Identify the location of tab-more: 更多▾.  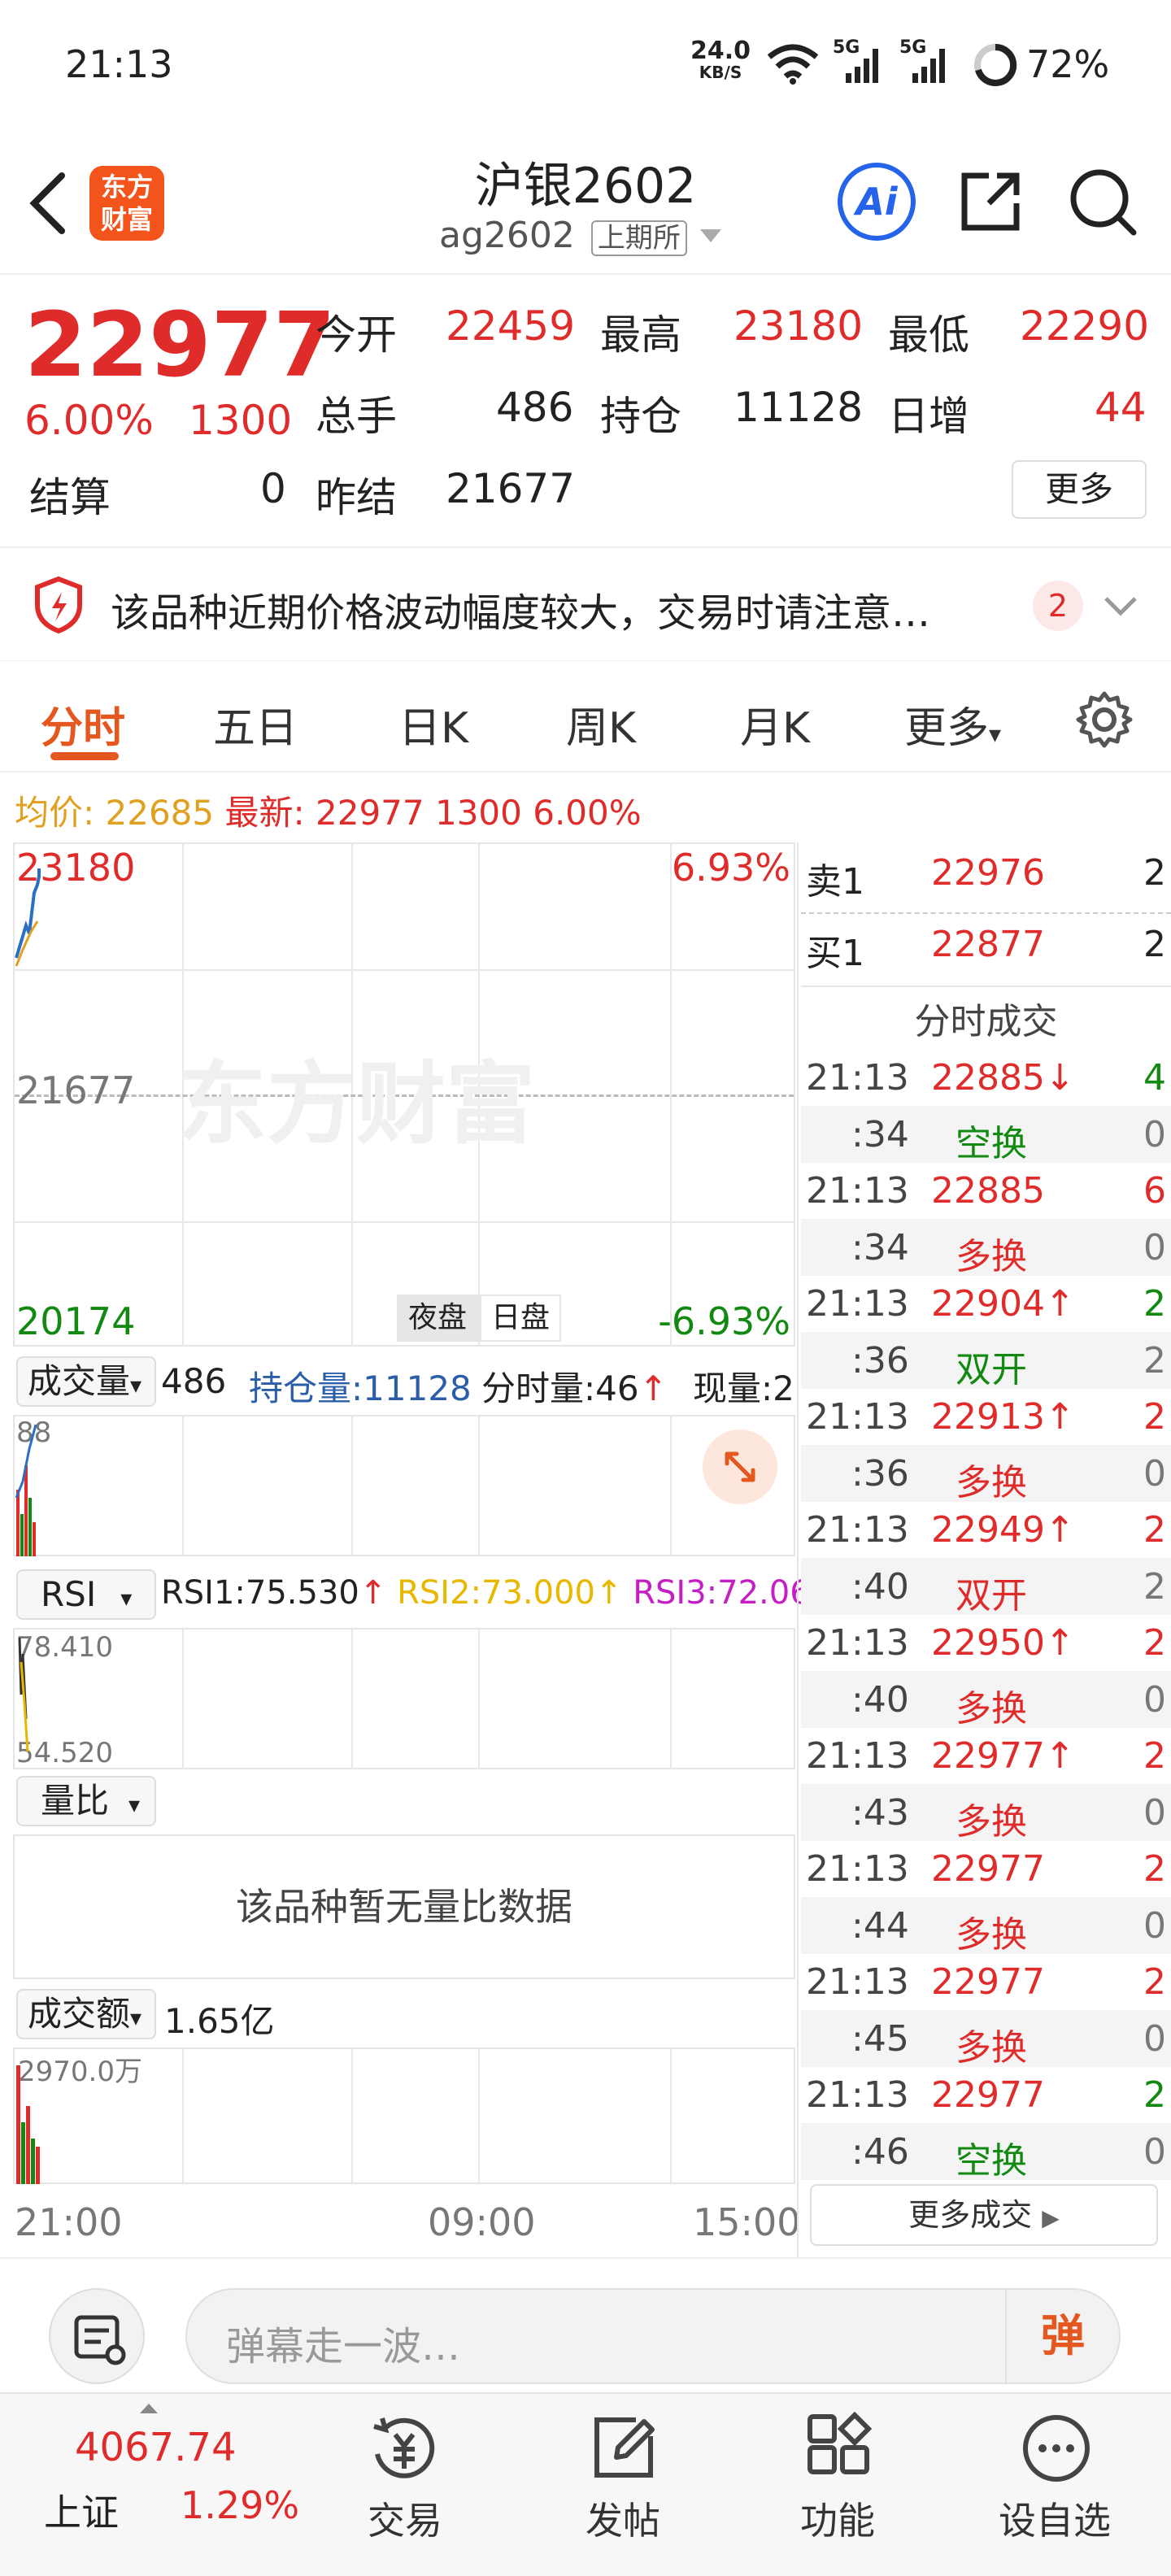
(953, 725).